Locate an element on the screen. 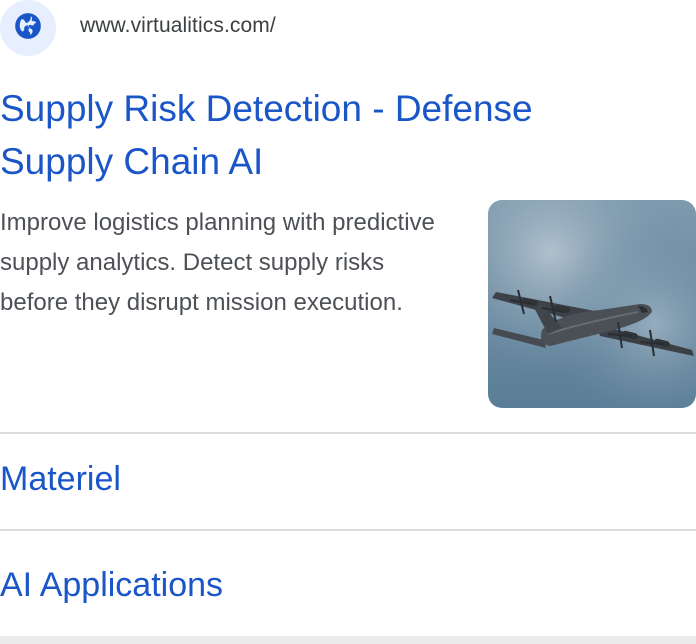 The height and width of the screenshot is (644, 696). divider is located at coordinates (348, 530).